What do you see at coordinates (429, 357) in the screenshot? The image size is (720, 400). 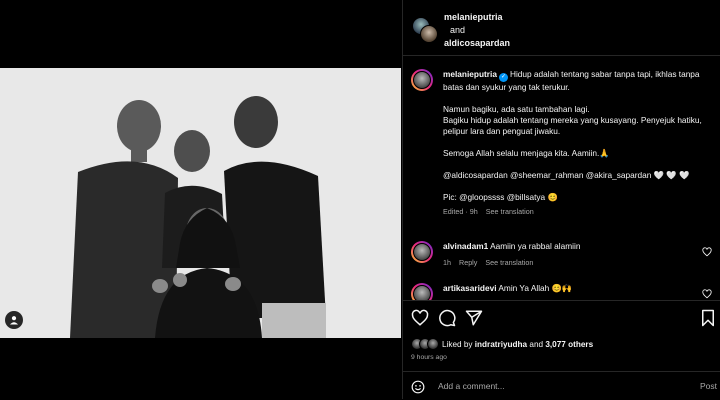 I see `post-time: 9 hours ago` at bounding box center [429, 357].